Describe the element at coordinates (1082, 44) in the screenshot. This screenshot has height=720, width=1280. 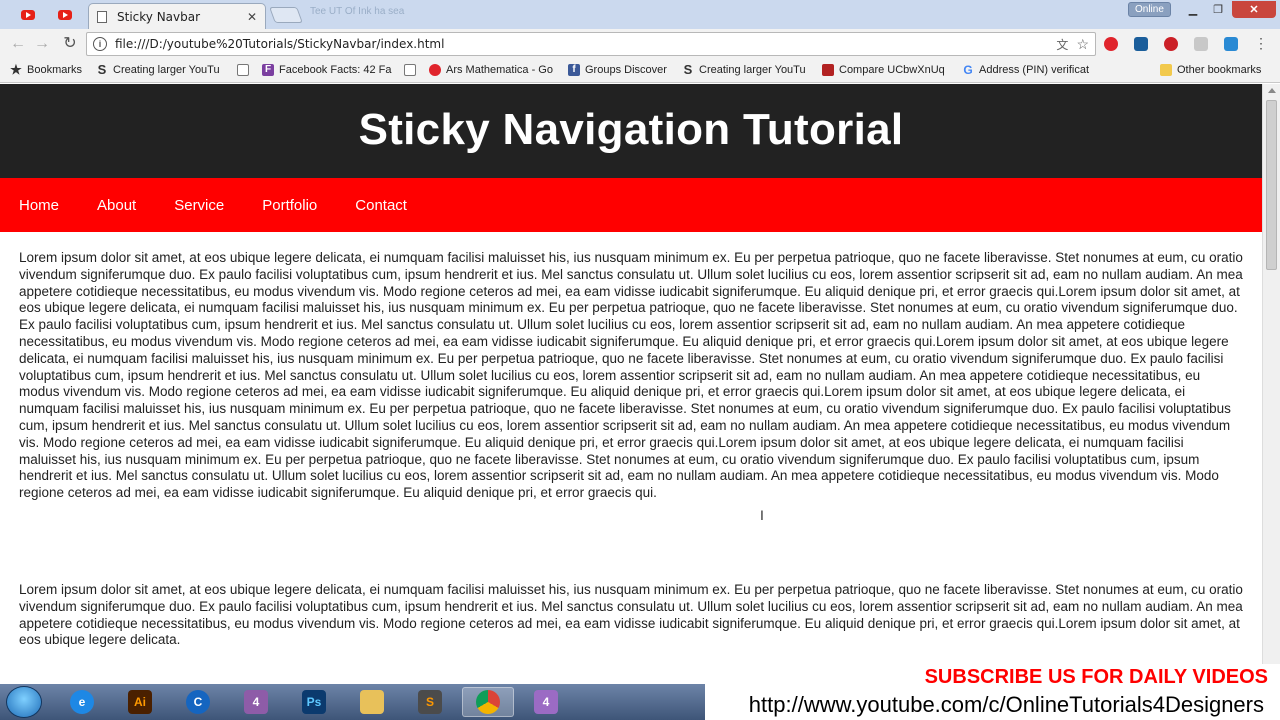
I see `bookmark-star-icon: ☆` at that location.